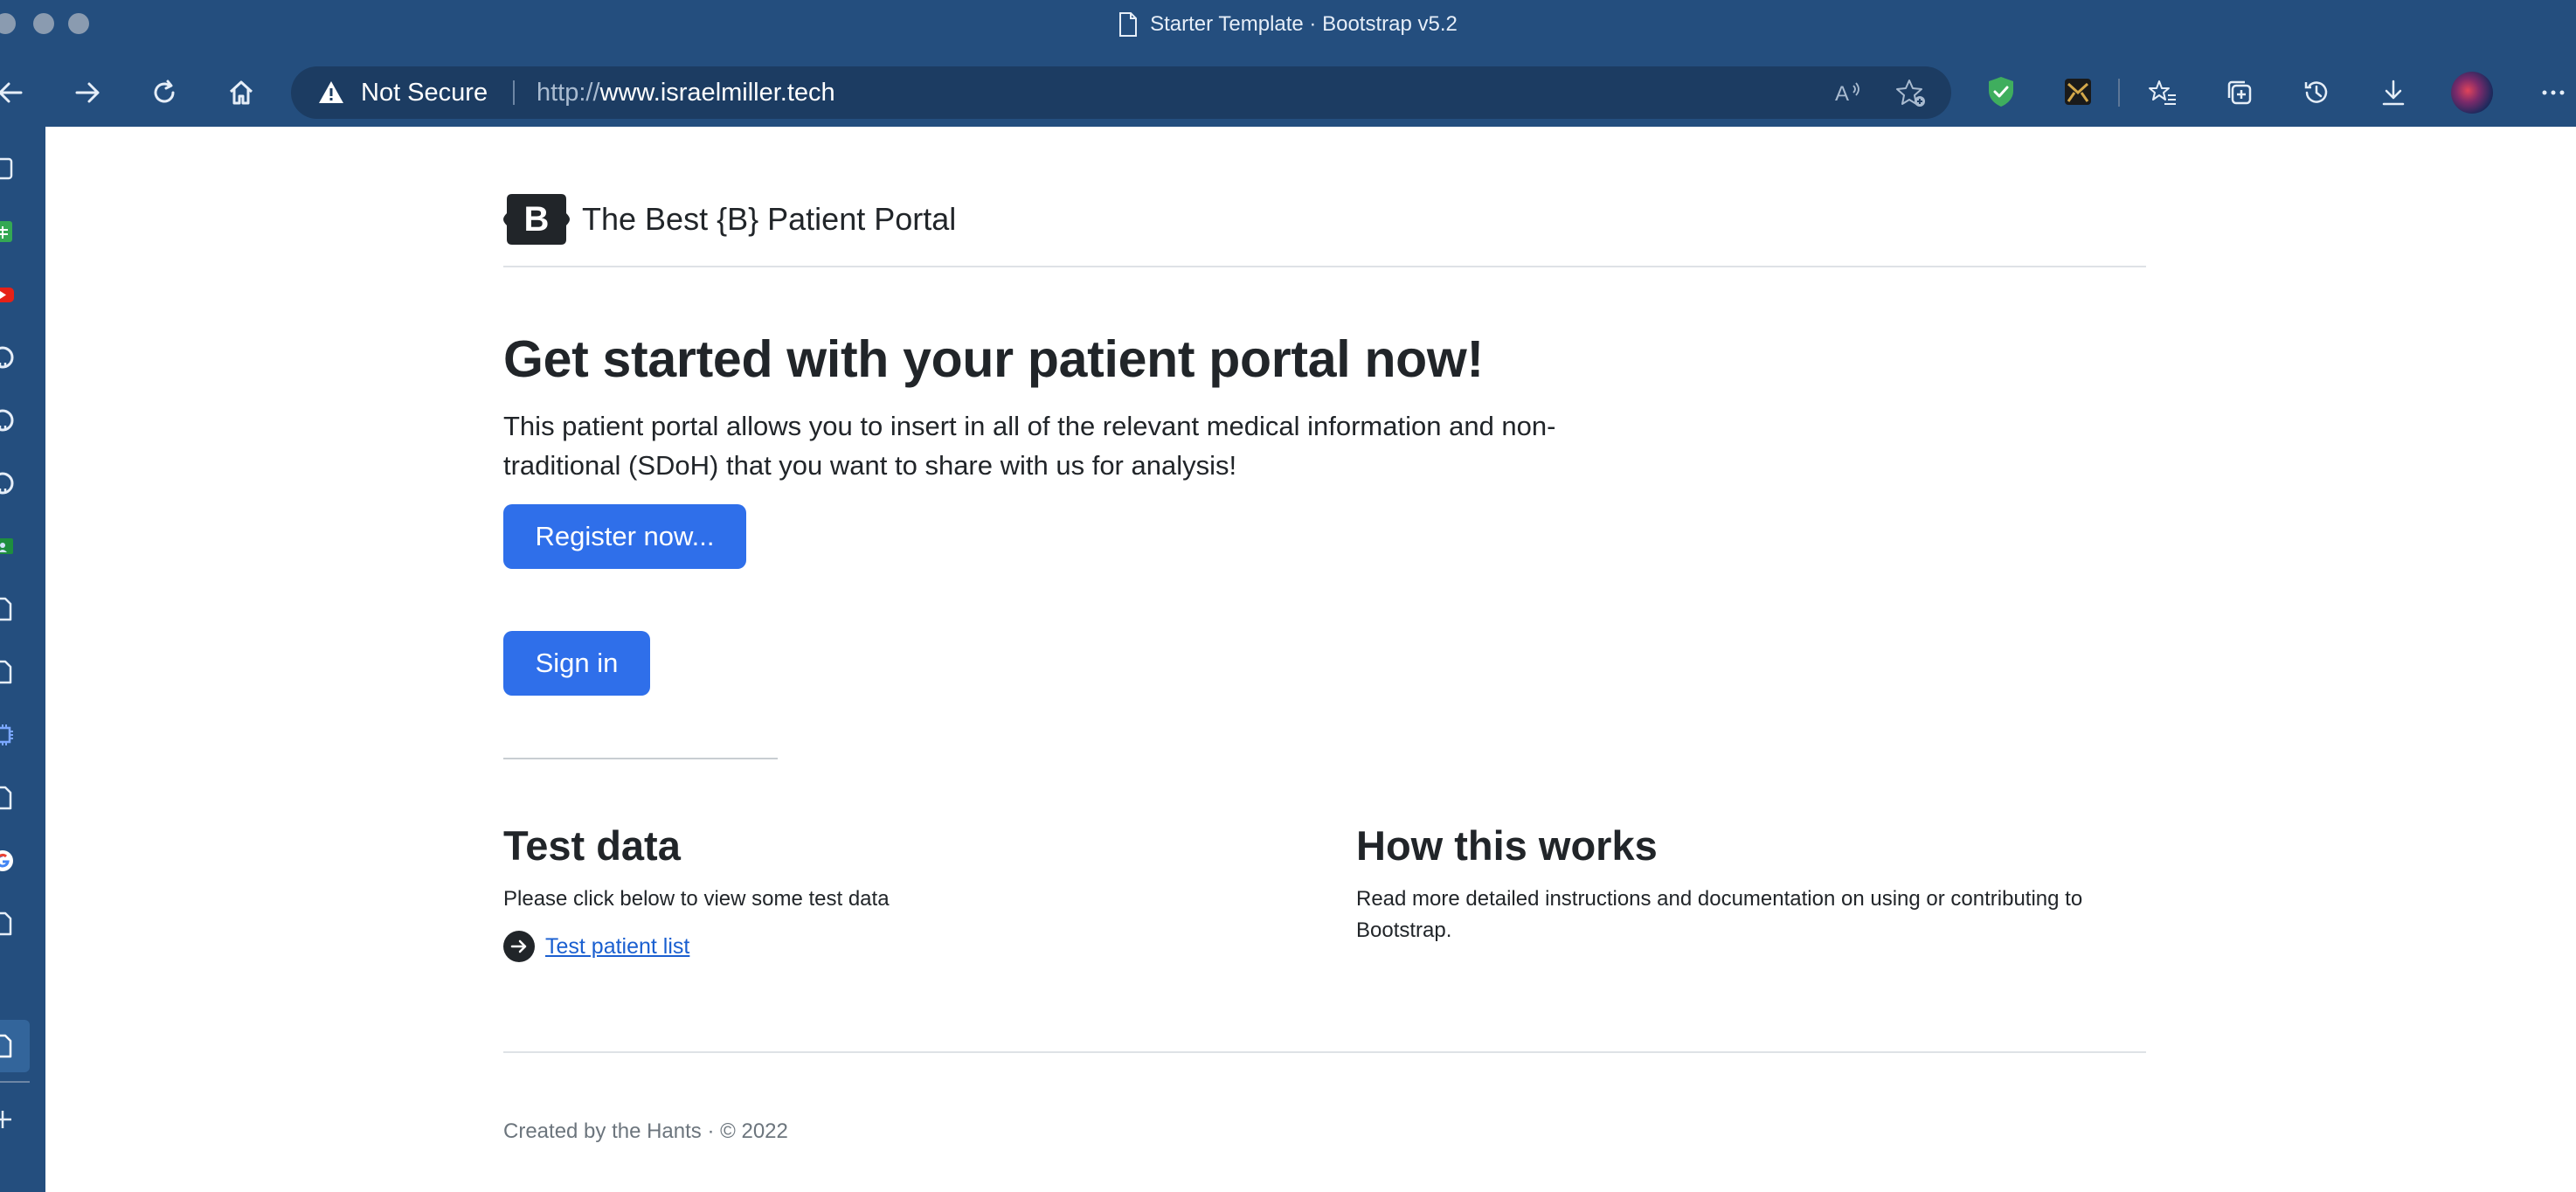 The height and width of the screenshot is (1192, 2576). I want to click on google-icon, so click(6, 860).